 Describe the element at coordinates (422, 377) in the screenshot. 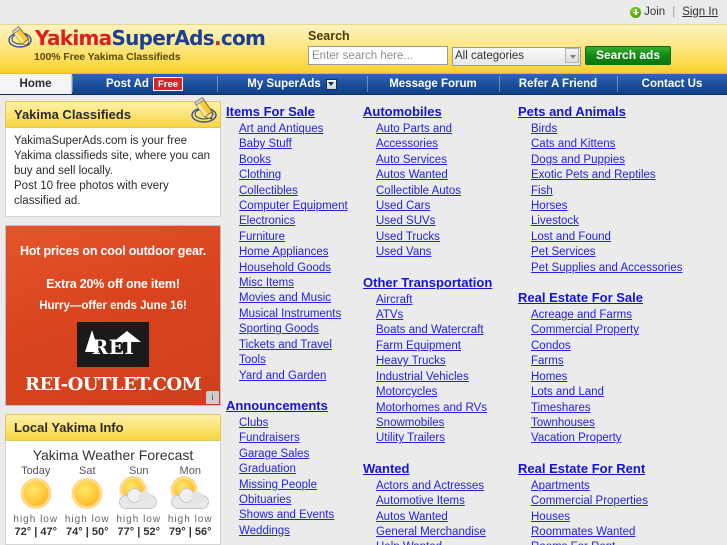

I see `category-link: Industrial Vehicles` at that location.